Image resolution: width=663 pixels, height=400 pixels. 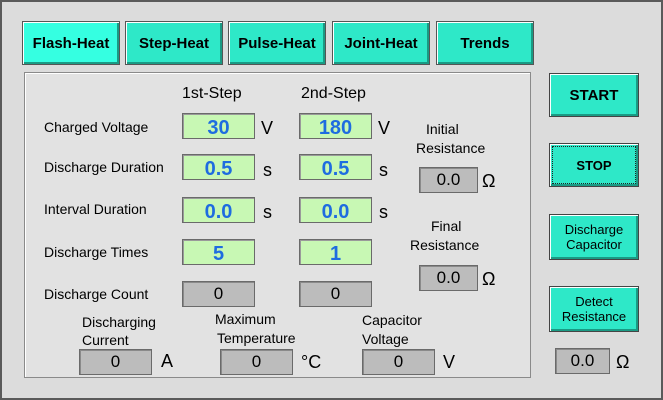 I want to click on tab-label: Flash-Heat, so click(x=71, y=43).